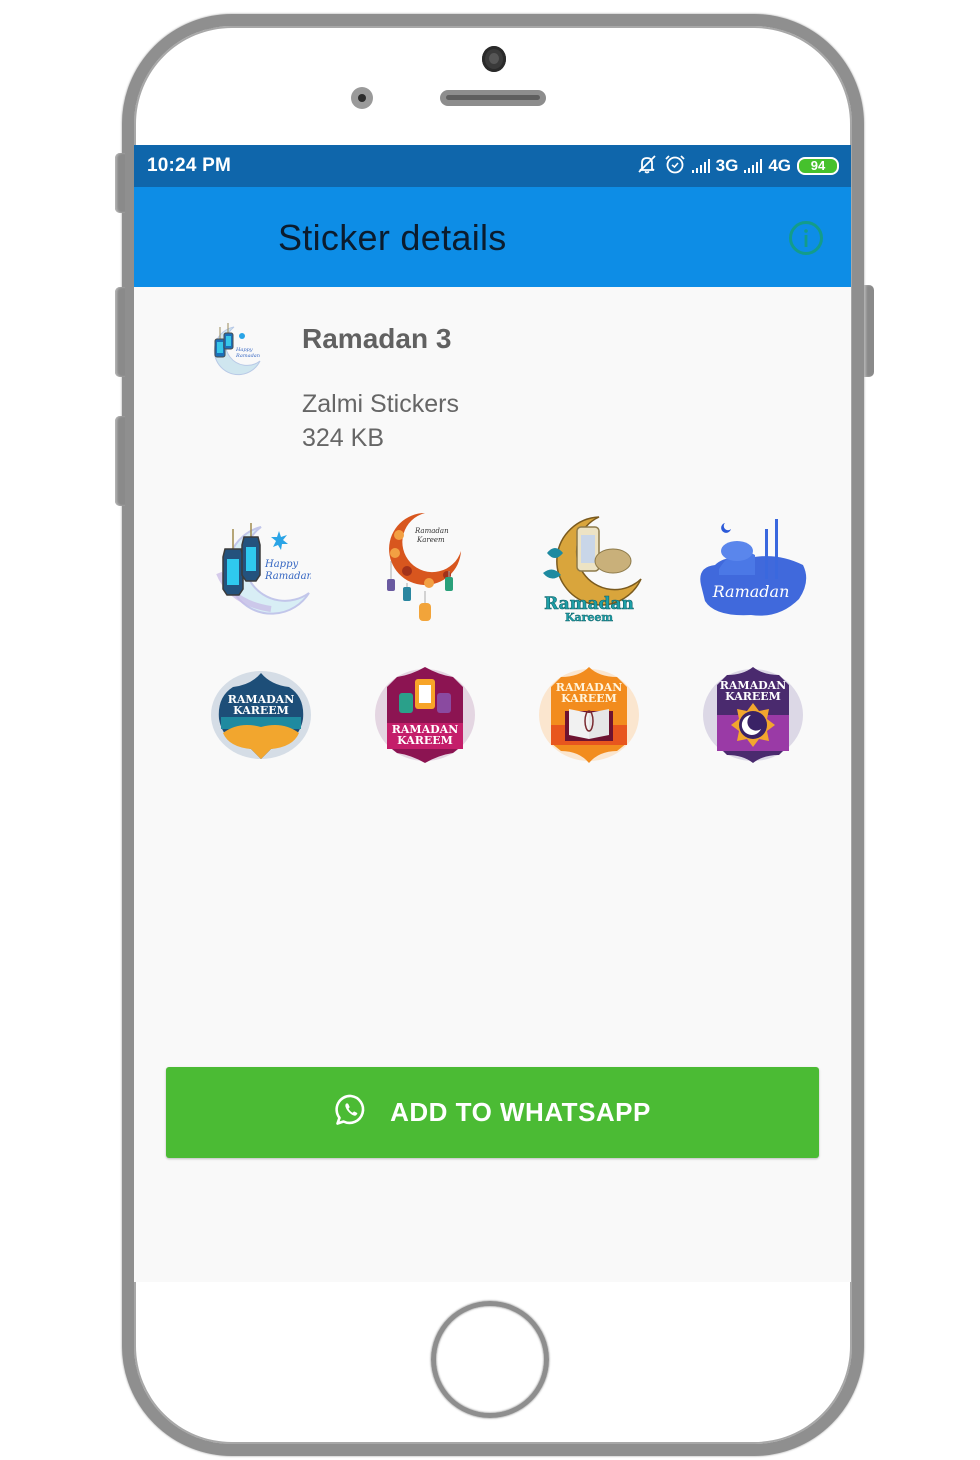 This screenshot has width=980, height=1460. What do you see at coordinates (520, 1112) in the screenshot?
I see `add-to-whatsapp-label: ADD TO WHATSAPP` at bounding box center [520, 1112].